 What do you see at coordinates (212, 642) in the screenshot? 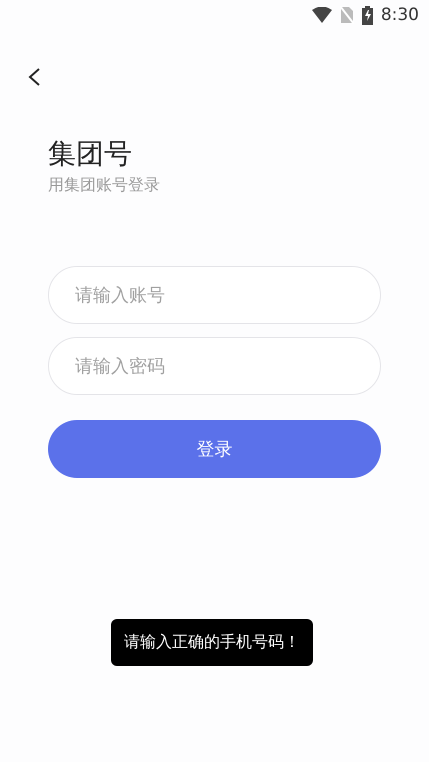
I see `toast-message: 请输入正确的手机号码！` at bounding box center [212, 642].